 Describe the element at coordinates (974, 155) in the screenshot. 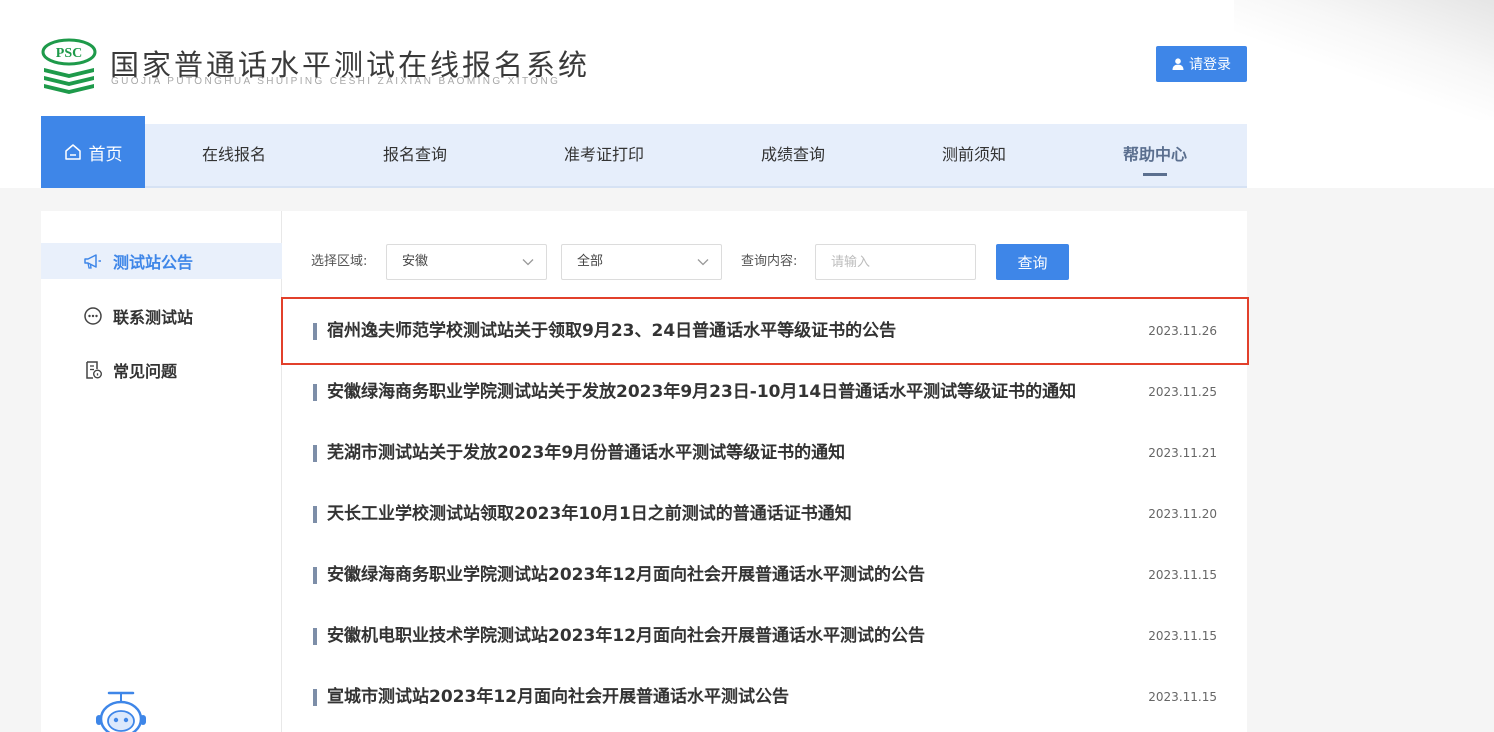

I see `nav-item-pretest-notice: 测前须知` at that location.